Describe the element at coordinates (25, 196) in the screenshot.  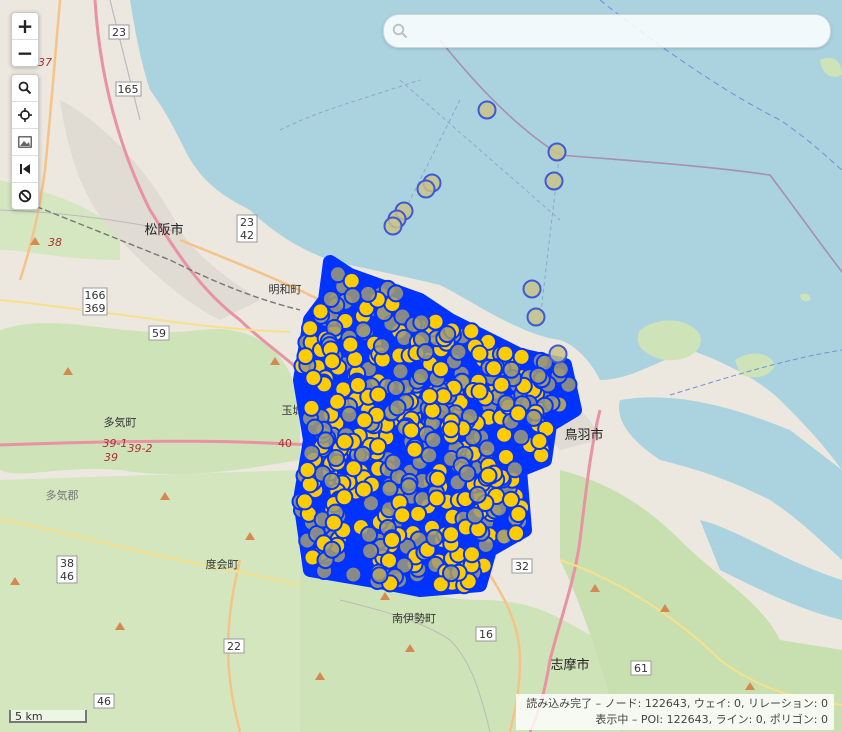
I see `clear-button` at that location.